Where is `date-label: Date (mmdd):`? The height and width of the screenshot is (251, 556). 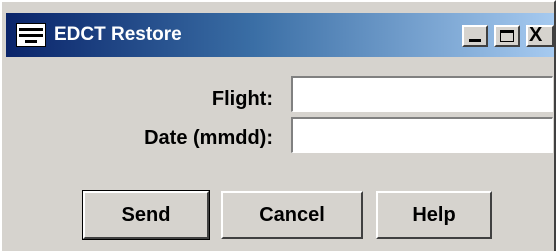 date-label: Date (mmdd): is located at coordinates (208, 138).